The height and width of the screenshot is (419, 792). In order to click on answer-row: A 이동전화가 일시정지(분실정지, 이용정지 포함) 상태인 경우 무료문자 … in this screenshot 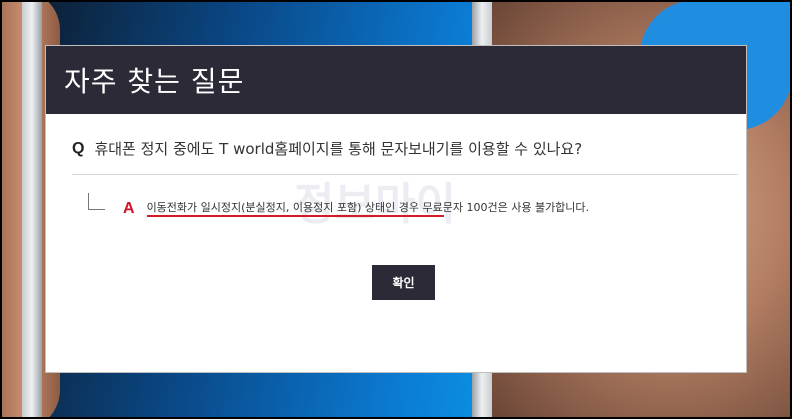, I will do `click(338, 205)`.